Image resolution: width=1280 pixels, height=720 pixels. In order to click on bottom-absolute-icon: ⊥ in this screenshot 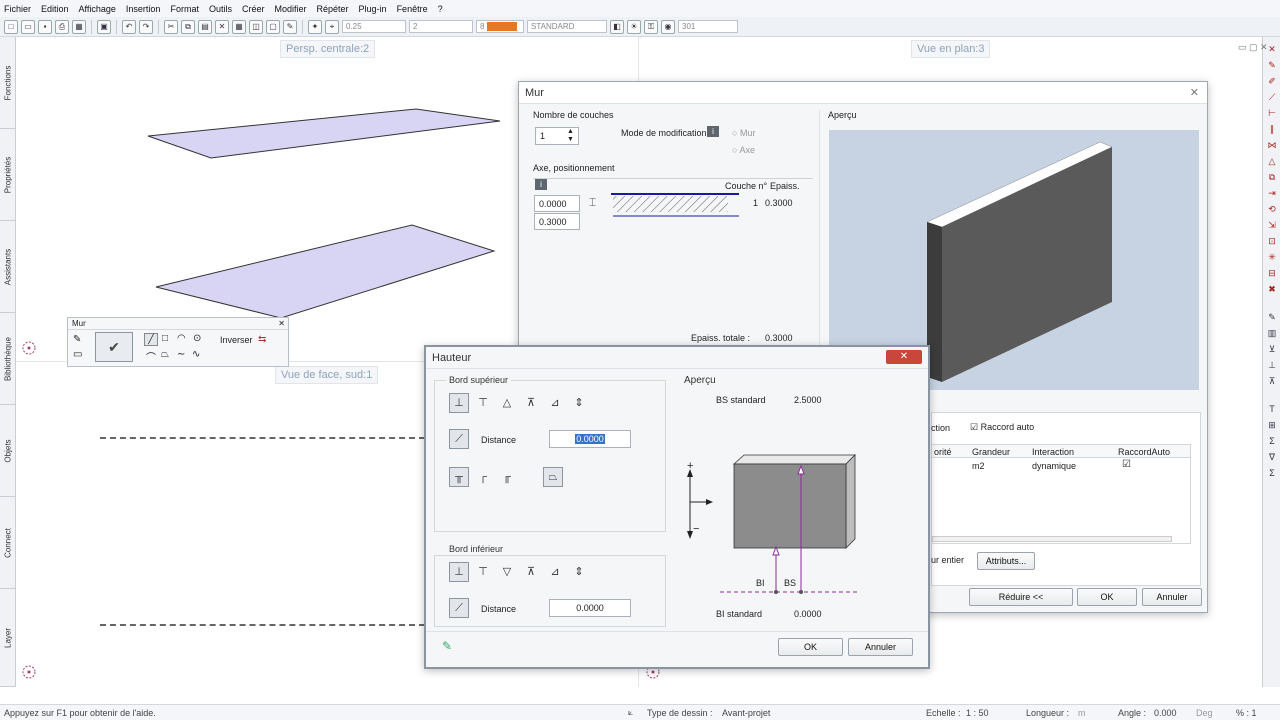, I will do `click(459, 572)`.